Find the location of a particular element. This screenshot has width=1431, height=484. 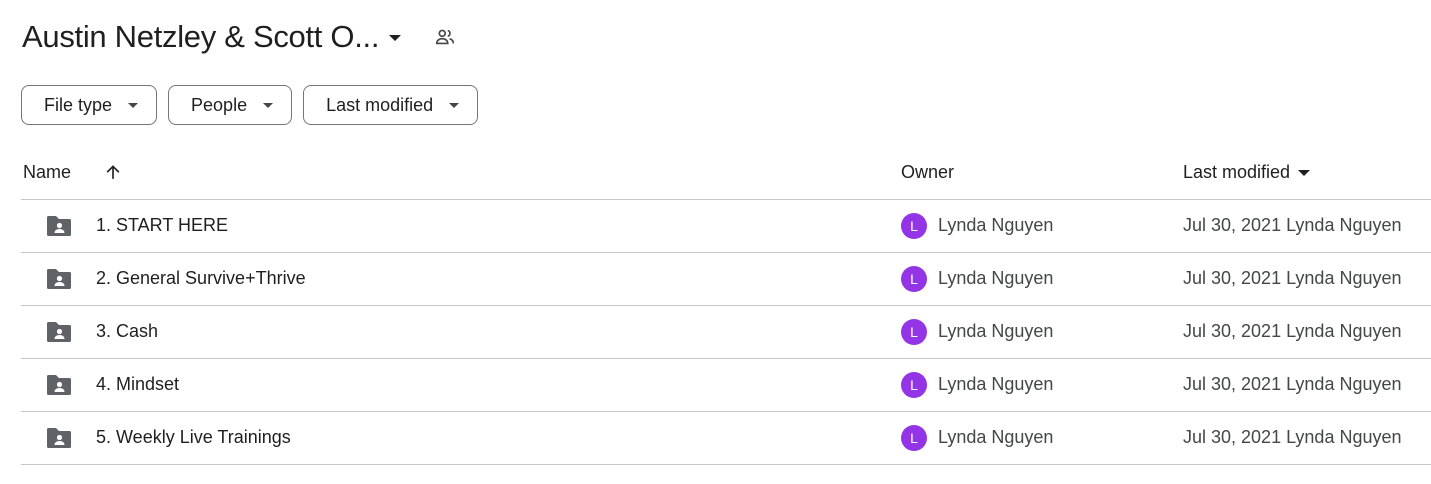

file-name: 2. General Survive+Thrive is located at coordinates (201, 278).